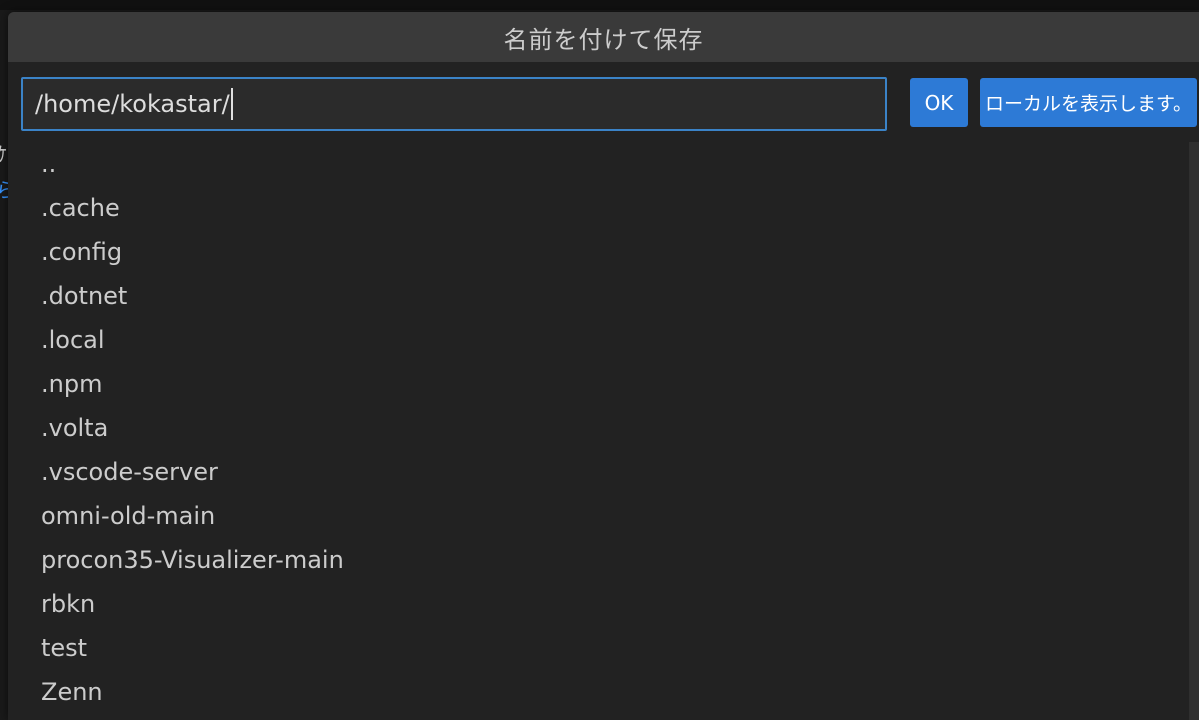 This screenshot has width=1199, height=720. Describe the element at coordinates (3, 154) in the screenshot. I see `background-editor-glyph: ｹ` at that location.